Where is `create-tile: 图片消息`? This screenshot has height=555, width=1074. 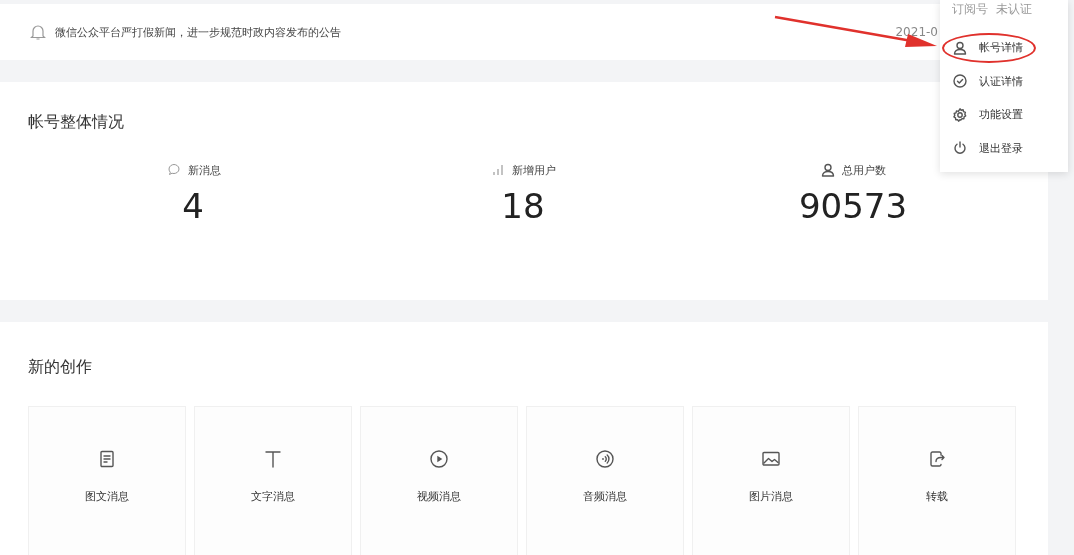 create-tile: 图片消息 is located at coordinates (771, 480).